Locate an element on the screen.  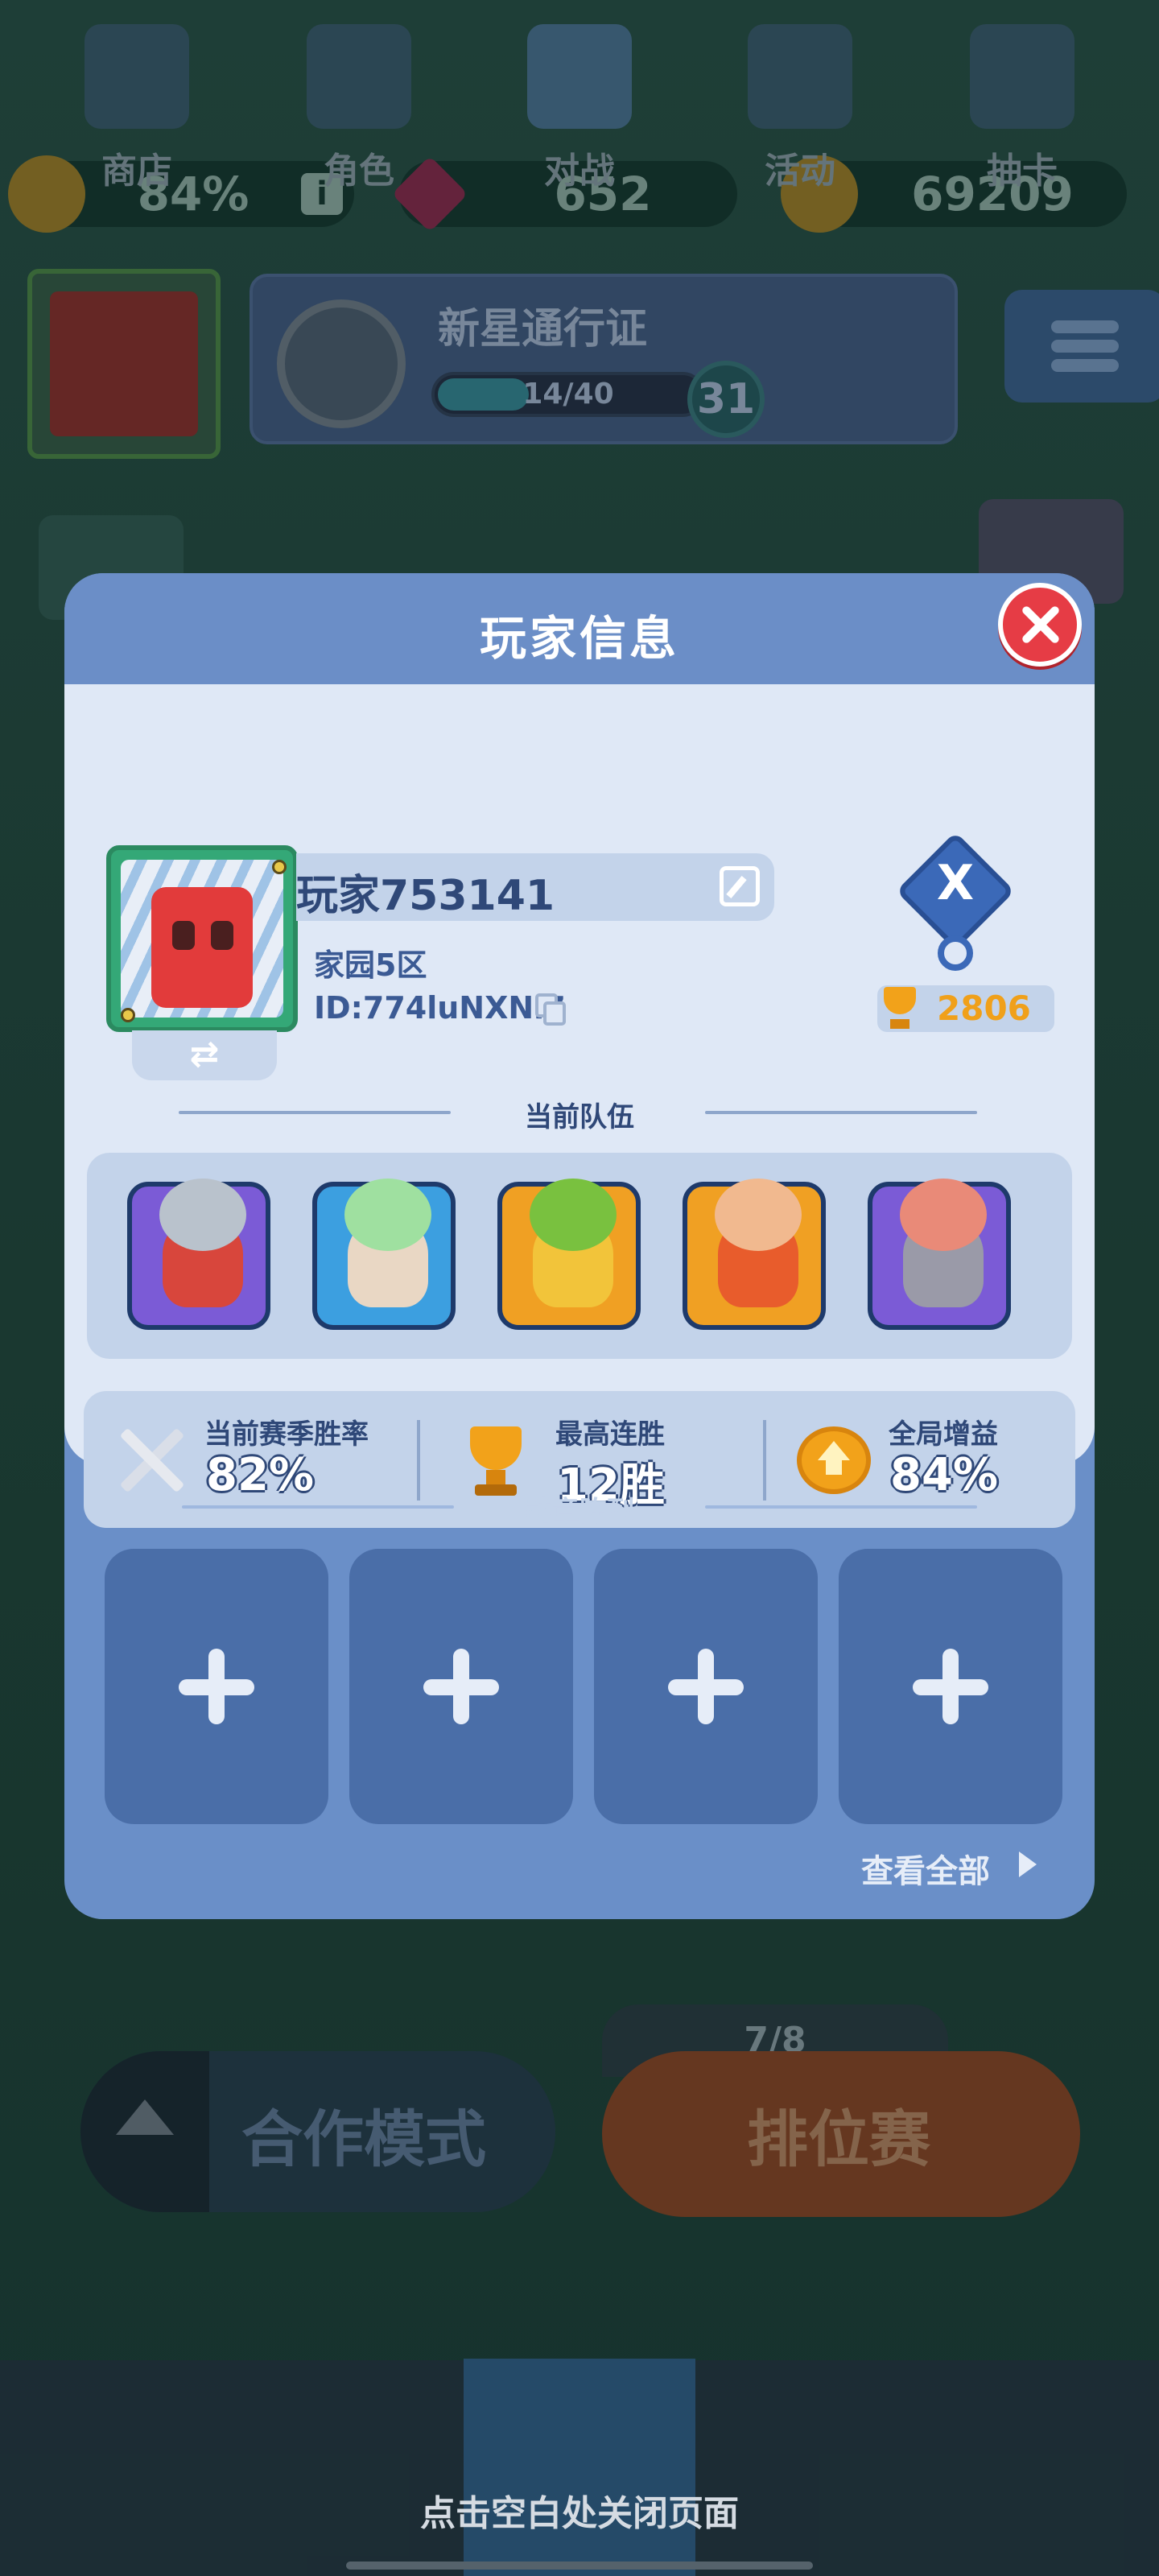
robot-avatar-icon is located at coordinates (202, 947).